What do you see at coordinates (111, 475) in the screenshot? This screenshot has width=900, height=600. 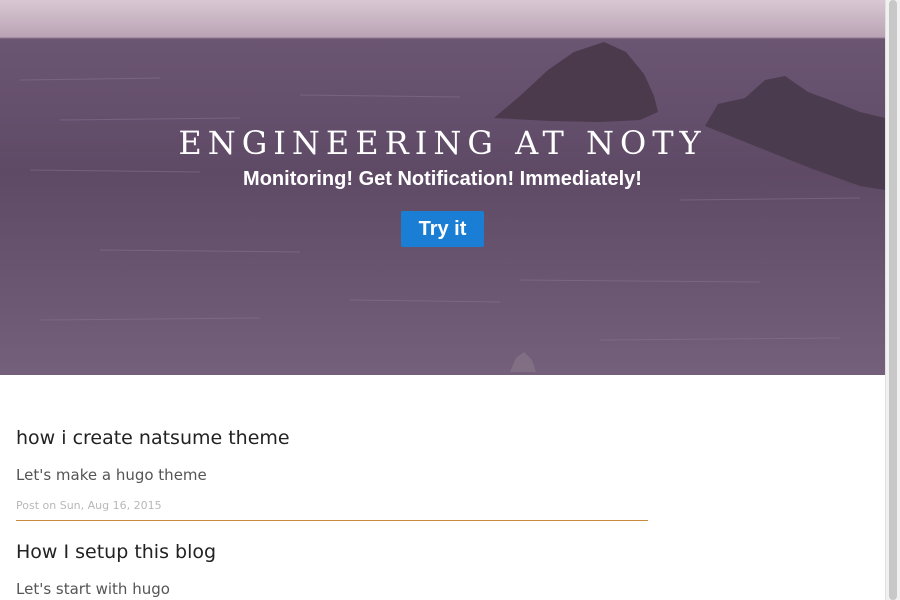 I see `post-summary: Let's make a hugo theme` at bounding box center [111, 475].